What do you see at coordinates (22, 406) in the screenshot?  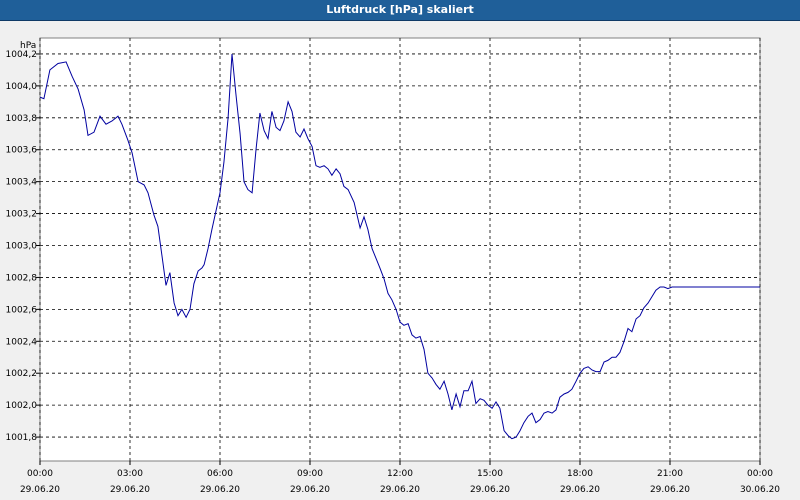 I see `y-tick-label: 1002,0` at bounding box center [22, 406].